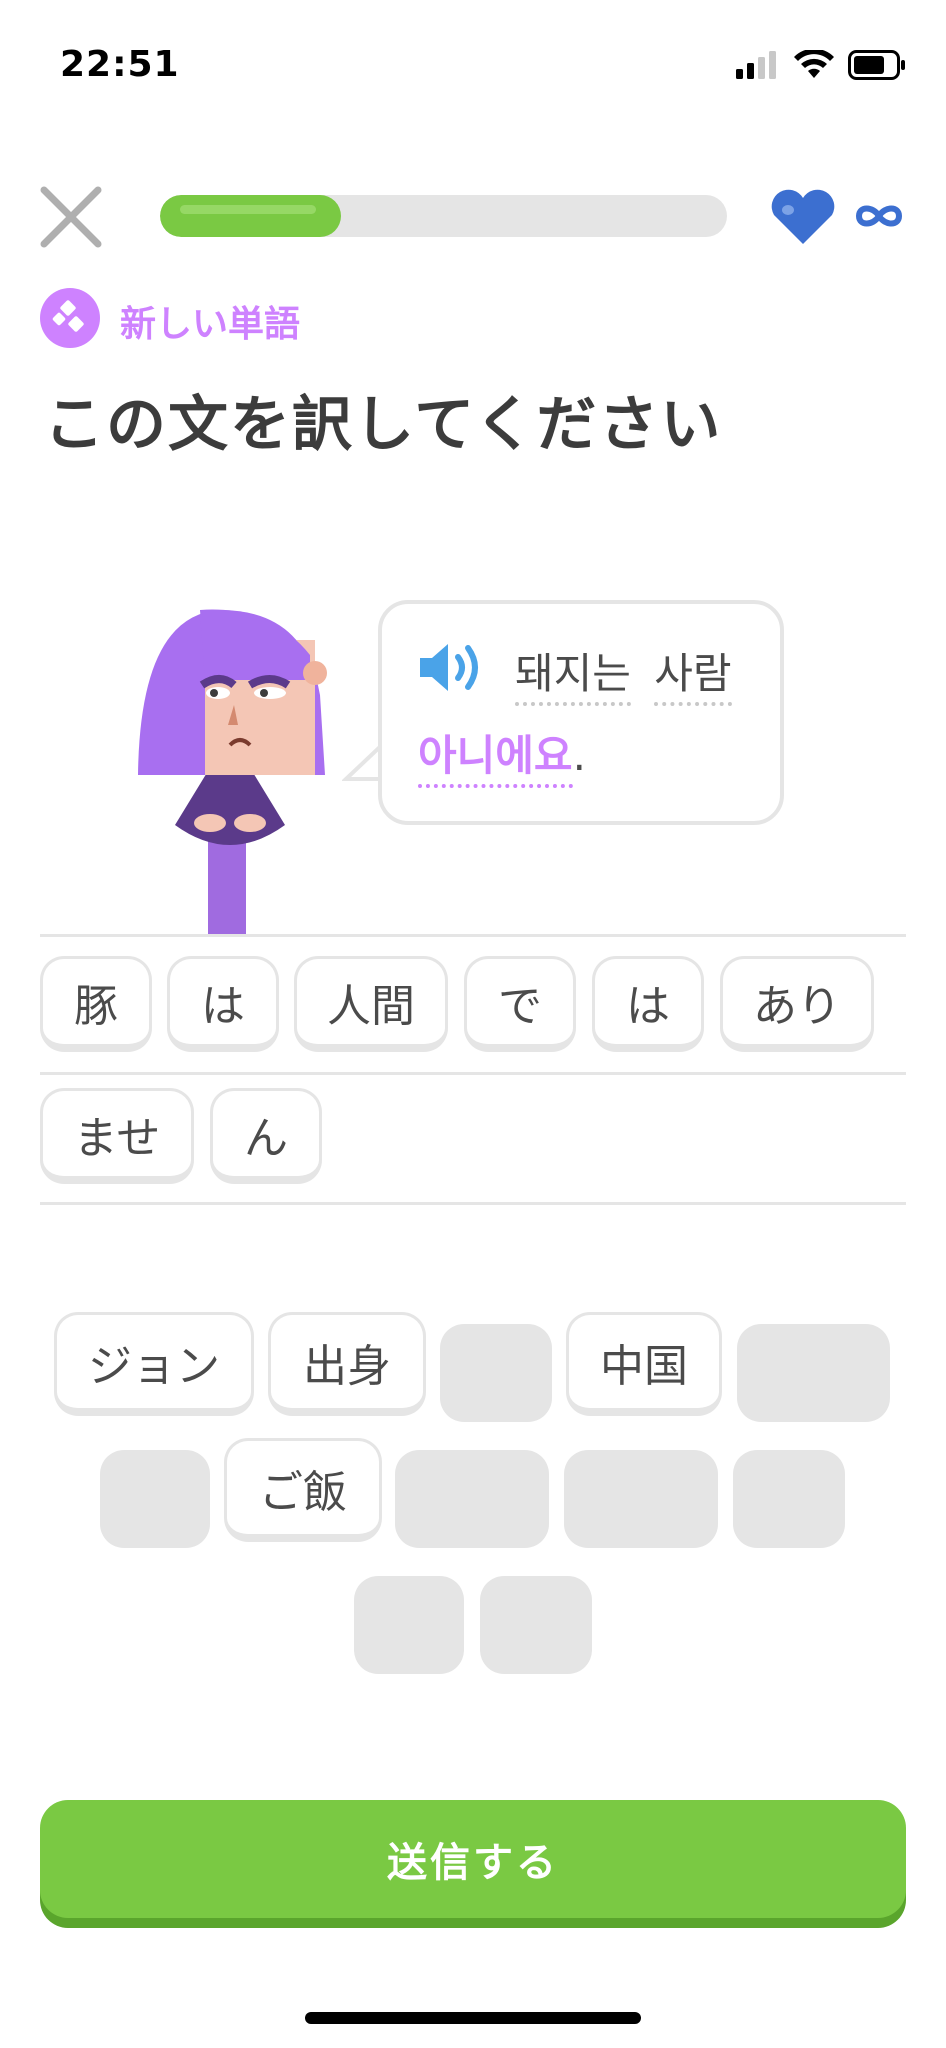 The height and width of the screenshot is (2048, 946). Describe the element at coordinates (797, 1004) in the screenshot. I see `answer-tile: あり` at that location.